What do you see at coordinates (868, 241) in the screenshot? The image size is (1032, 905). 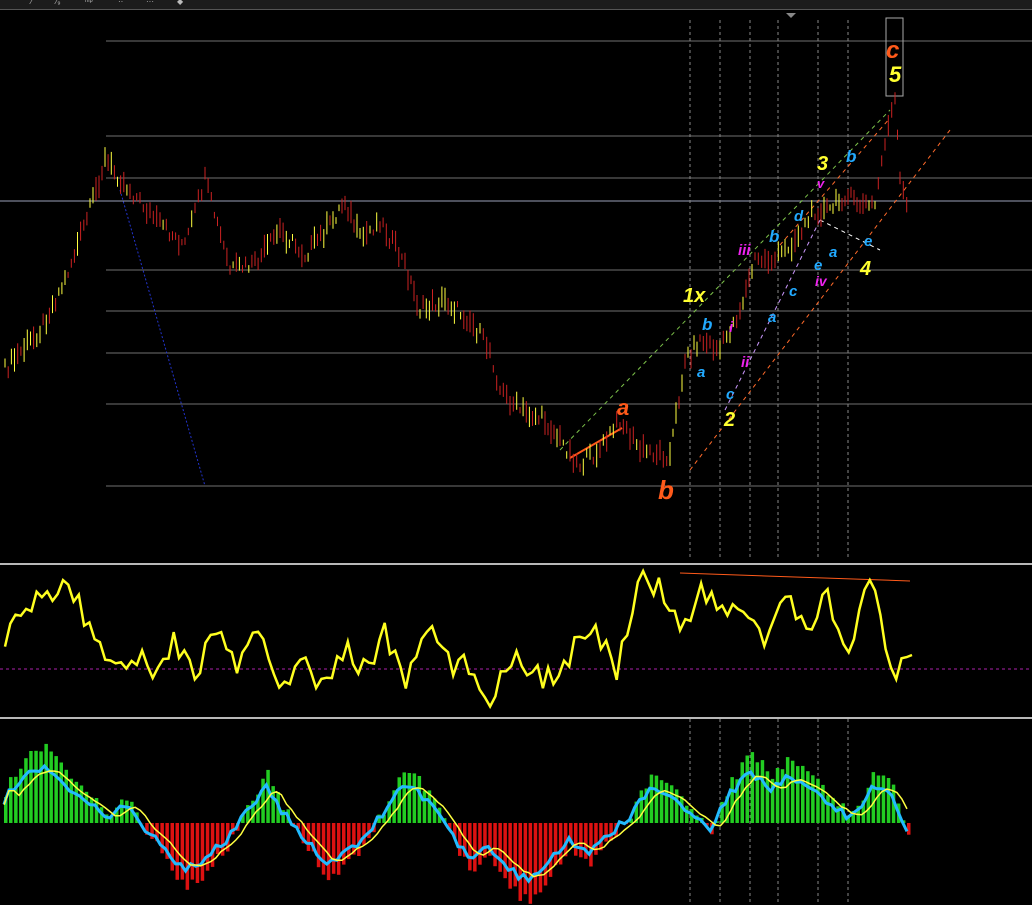 I see `wave-label-minor-e2: e` at bounding box center [868, 241].